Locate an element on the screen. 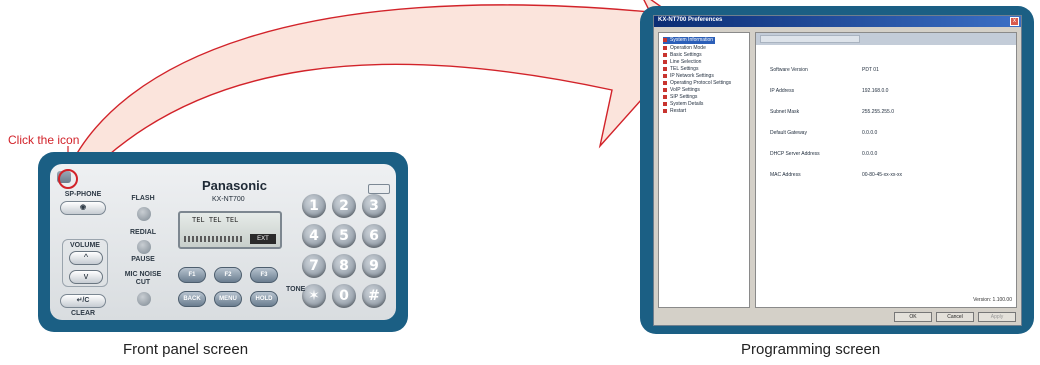  key-star: ✶ is located at coordinates (314, 296).